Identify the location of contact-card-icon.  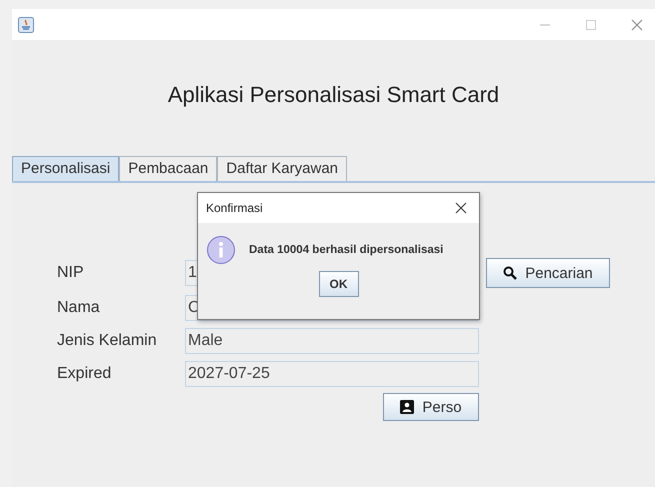
(407, 407).